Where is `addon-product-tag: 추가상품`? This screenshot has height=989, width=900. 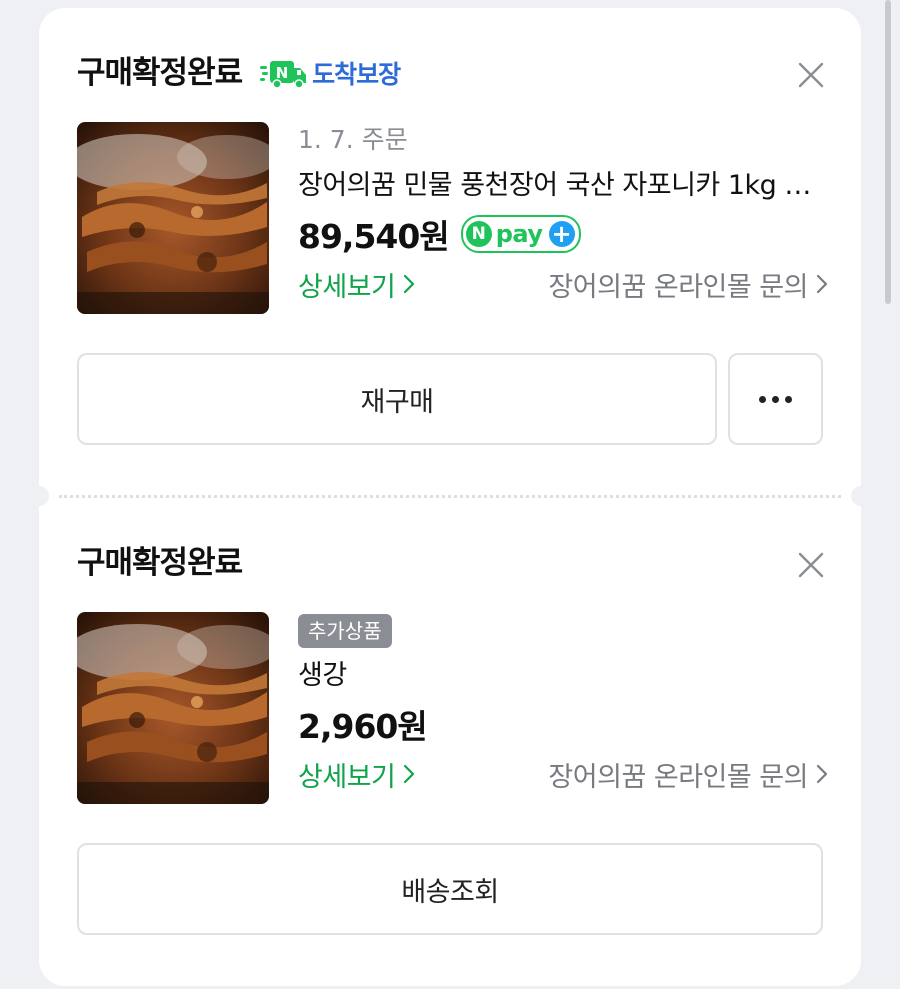 addon-product-tag: 추가상품 is located at coordinates (345, 631).